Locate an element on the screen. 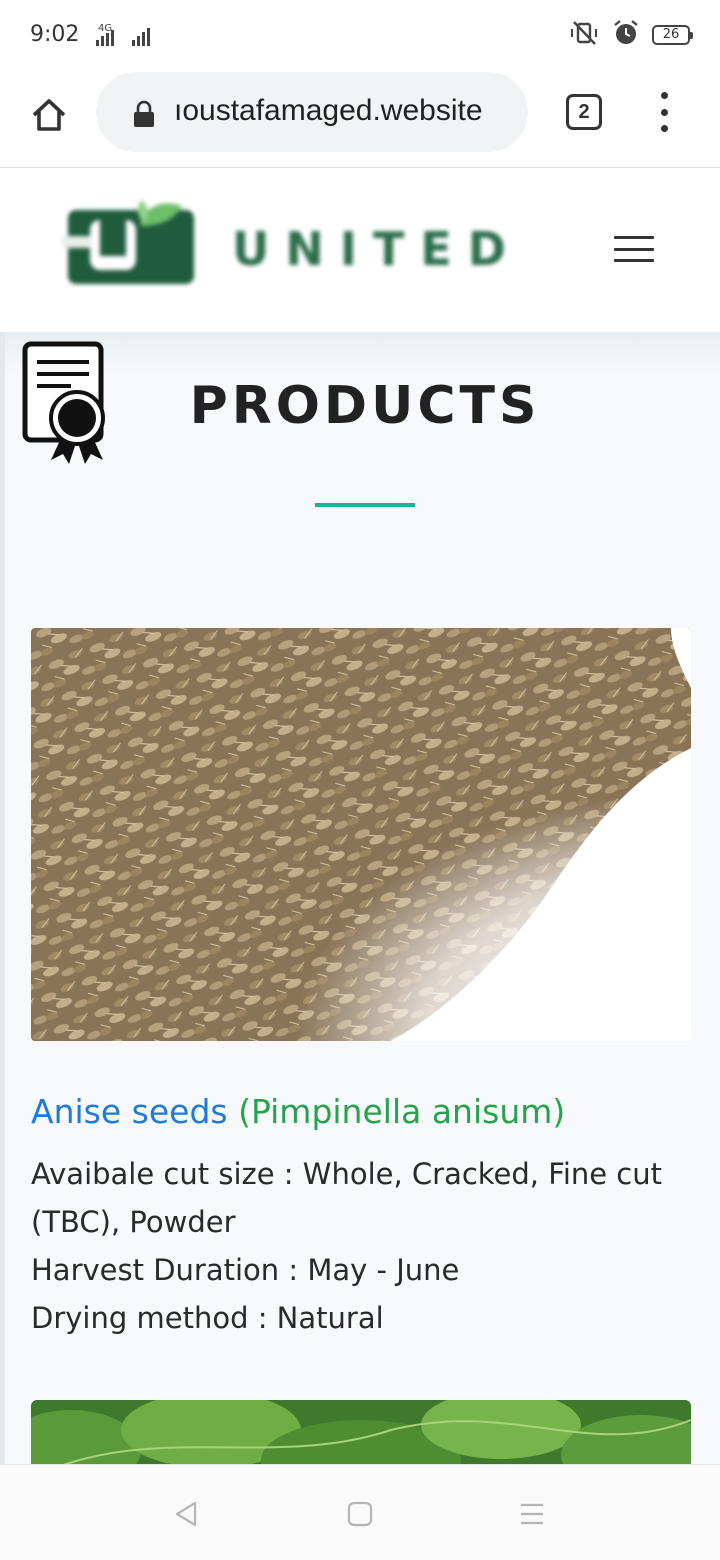  nav-home-button is located at coordinates (360, 1514).